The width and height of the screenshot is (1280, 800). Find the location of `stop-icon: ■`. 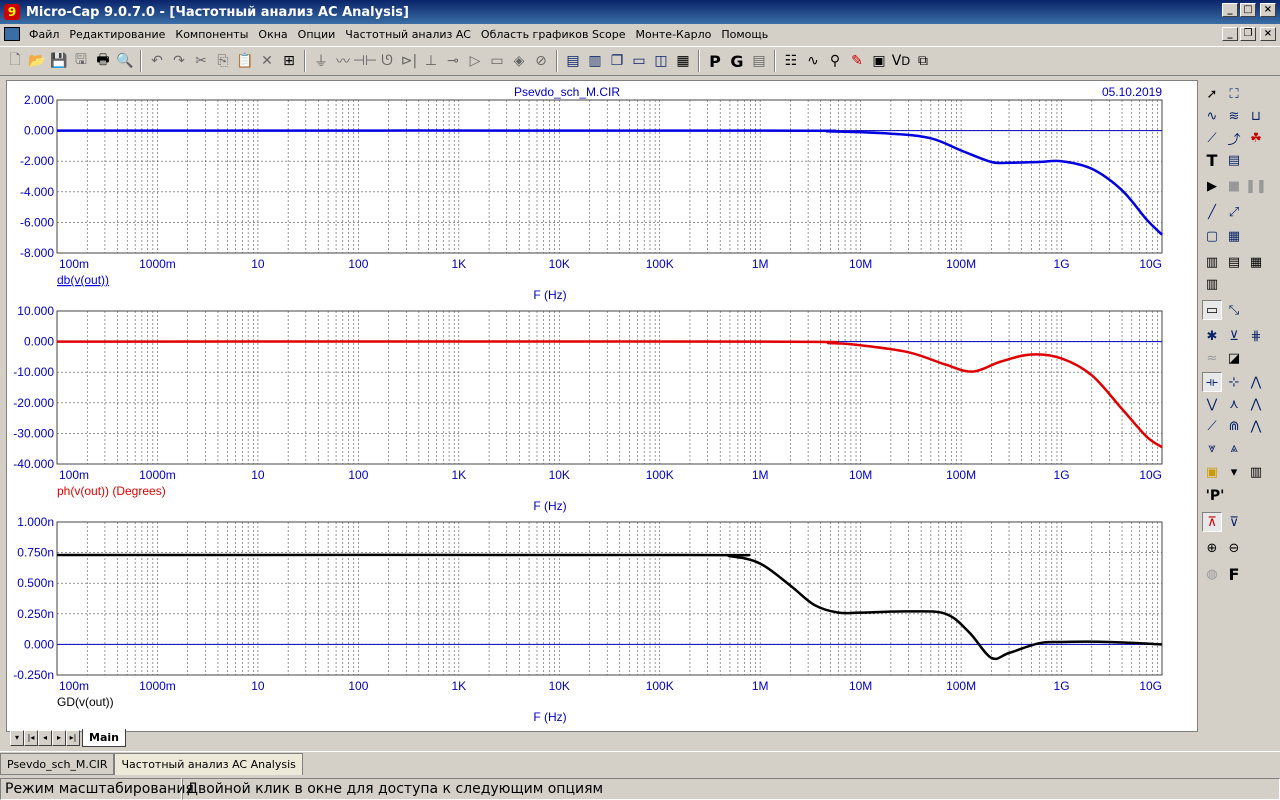

stop-icon: ■ is located at coordinates (1234, 186).